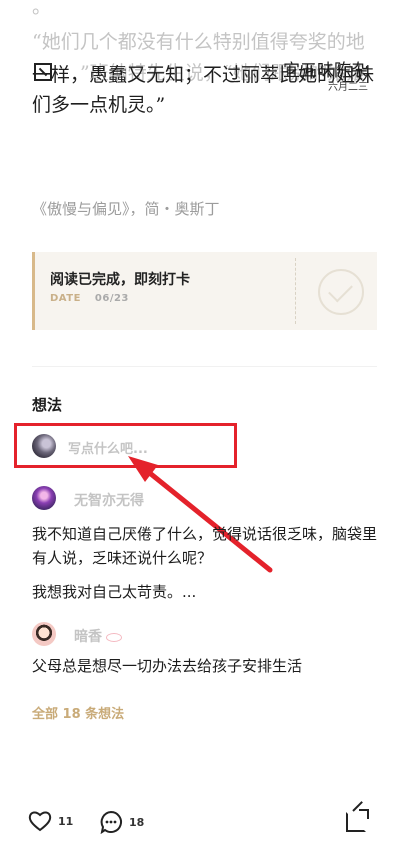  I want to click on lips-icon, so click(114, 637).